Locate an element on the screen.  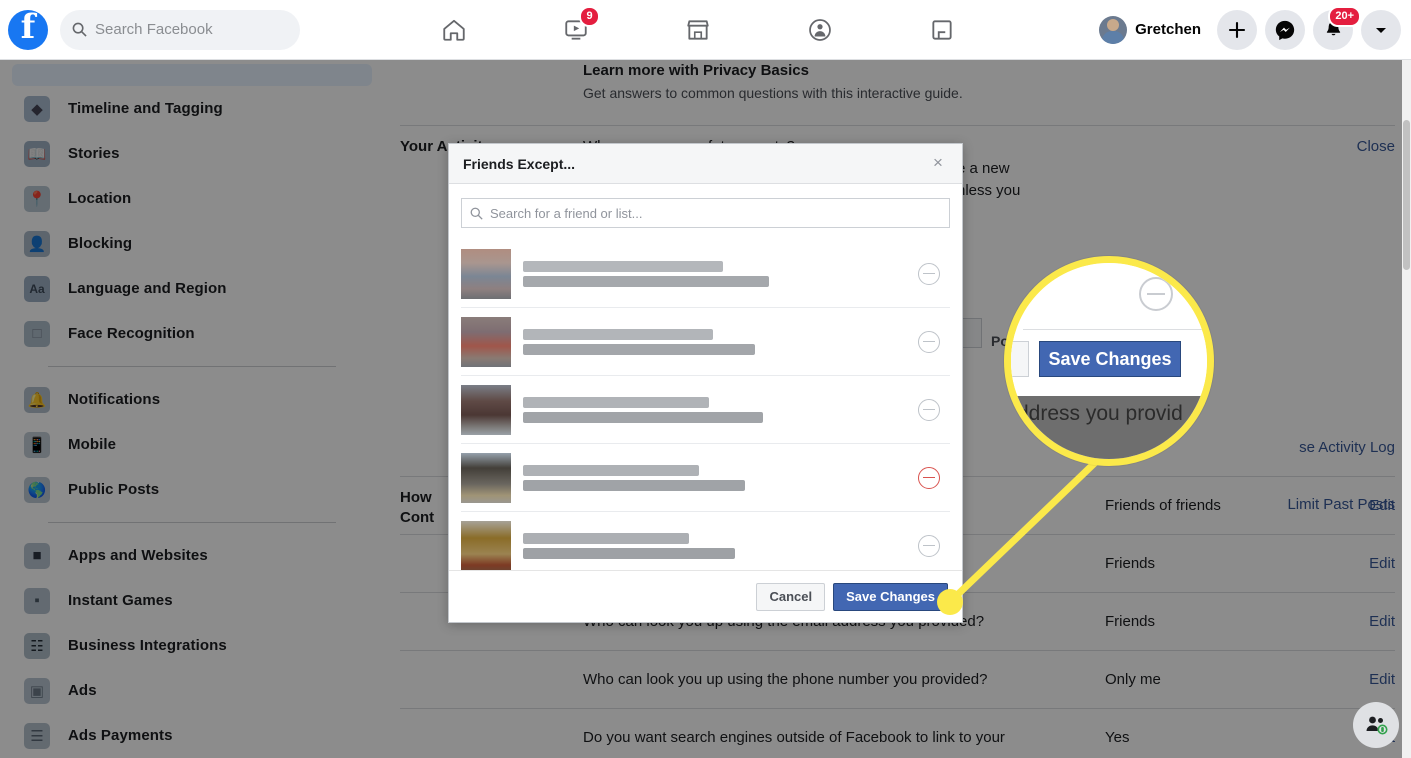
close-icon: × is located at coordinates (938, 163).